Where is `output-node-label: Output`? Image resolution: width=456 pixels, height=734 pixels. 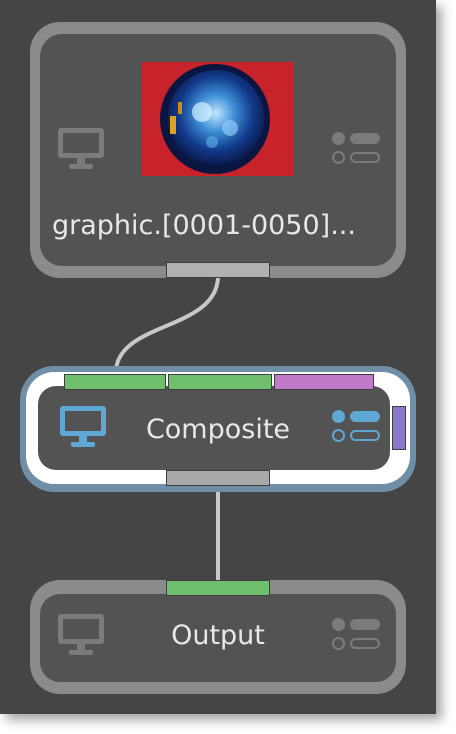 output-node-label: Output is located at coordinates (218, 635).